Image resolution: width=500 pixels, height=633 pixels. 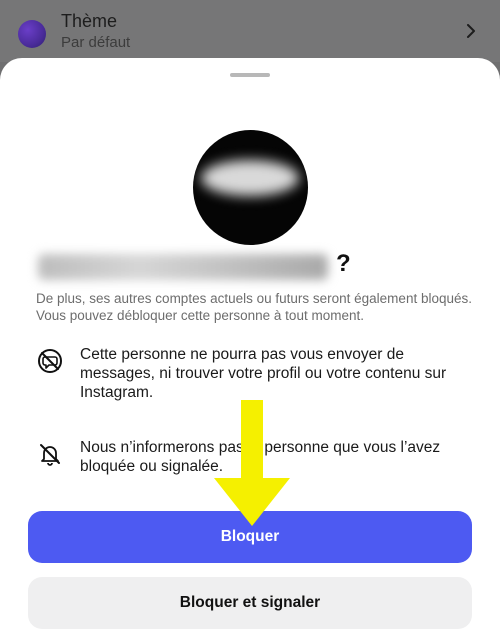 I want to click on theme-settings-row: Thème Par défaut, so click(x=250, y=31).